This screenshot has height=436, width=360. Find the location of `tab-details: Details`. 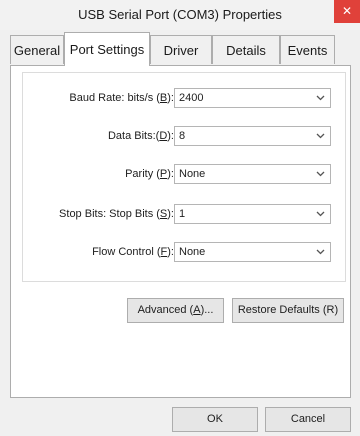

tab-details: Details is located at coordinates (246, 49).